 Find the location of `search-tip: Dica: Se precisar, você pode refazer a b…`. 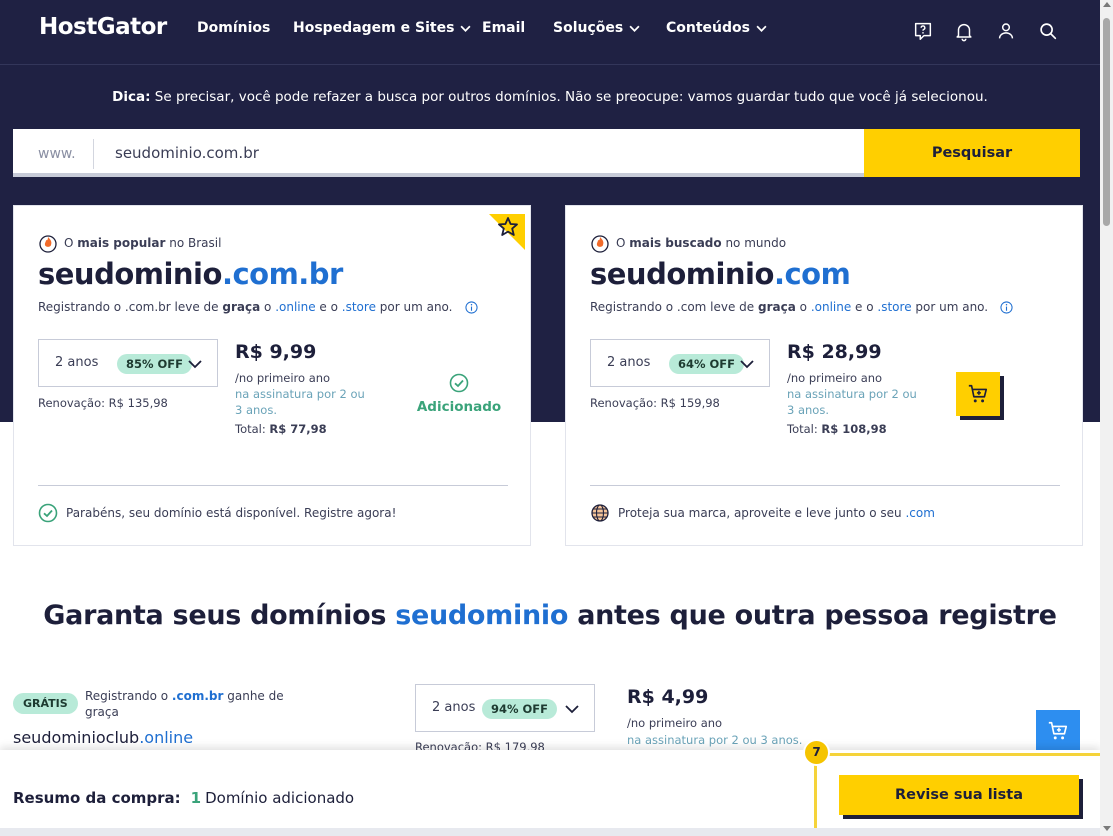

search-tip: Dica: Se precisar, você pode refazer a b… is located at coordinates (550, 97).